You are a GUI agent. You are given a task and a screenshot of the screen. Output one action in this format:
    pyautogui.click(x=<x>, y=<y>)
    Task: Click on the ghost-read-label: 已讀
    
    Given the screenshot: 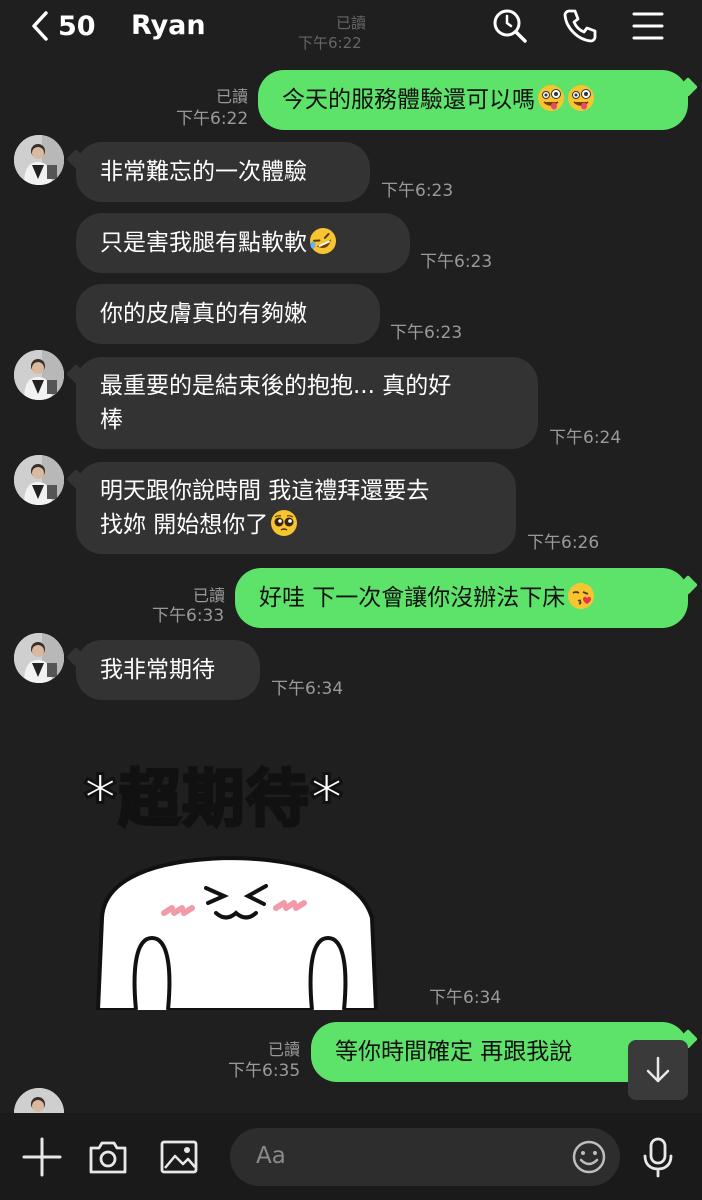 What is the action you would take?
    pyautogui.click(x=351, y=23)
    